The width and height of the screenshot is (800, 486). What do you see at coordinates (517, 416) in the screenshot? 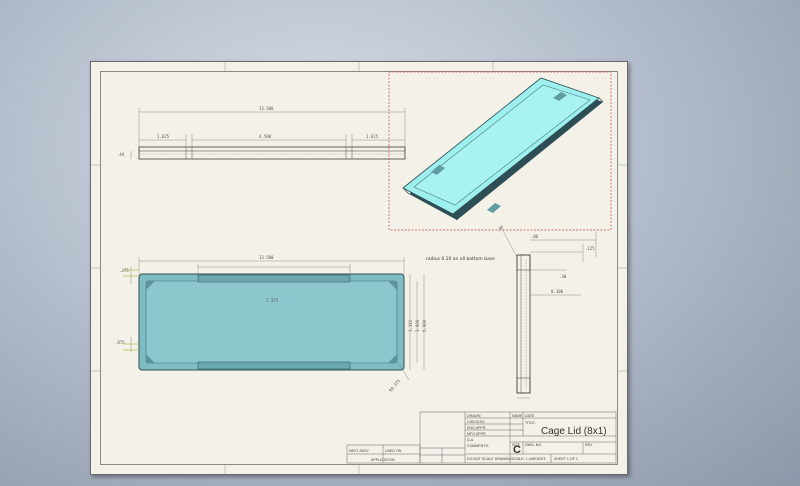
I see `tb-name: NAME` at bounding box center [517, 416].